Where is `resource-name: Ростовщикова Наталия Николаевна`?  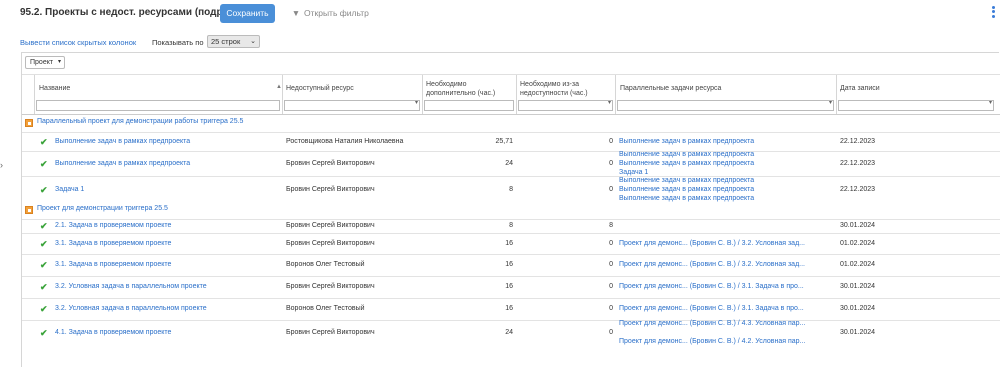
resource-name: Ростовщикова Наталия Николаевна is located at coordinates (345, 141).